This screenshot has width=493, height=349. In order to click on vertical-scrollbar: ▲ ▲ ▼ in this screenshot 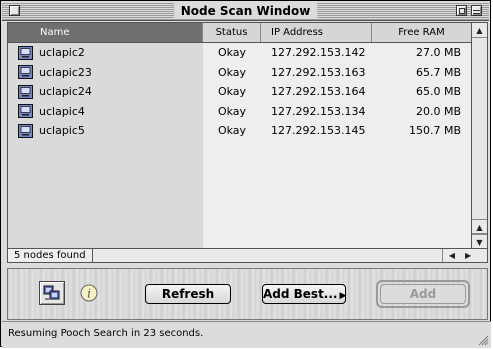, I will do `click(479, 136)`.